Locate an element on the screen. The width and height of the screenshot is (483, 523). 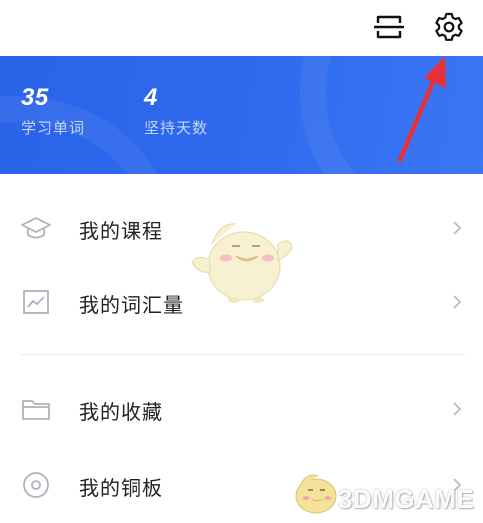
stat-label: 学习单词 is located at coordinates (53, 128).